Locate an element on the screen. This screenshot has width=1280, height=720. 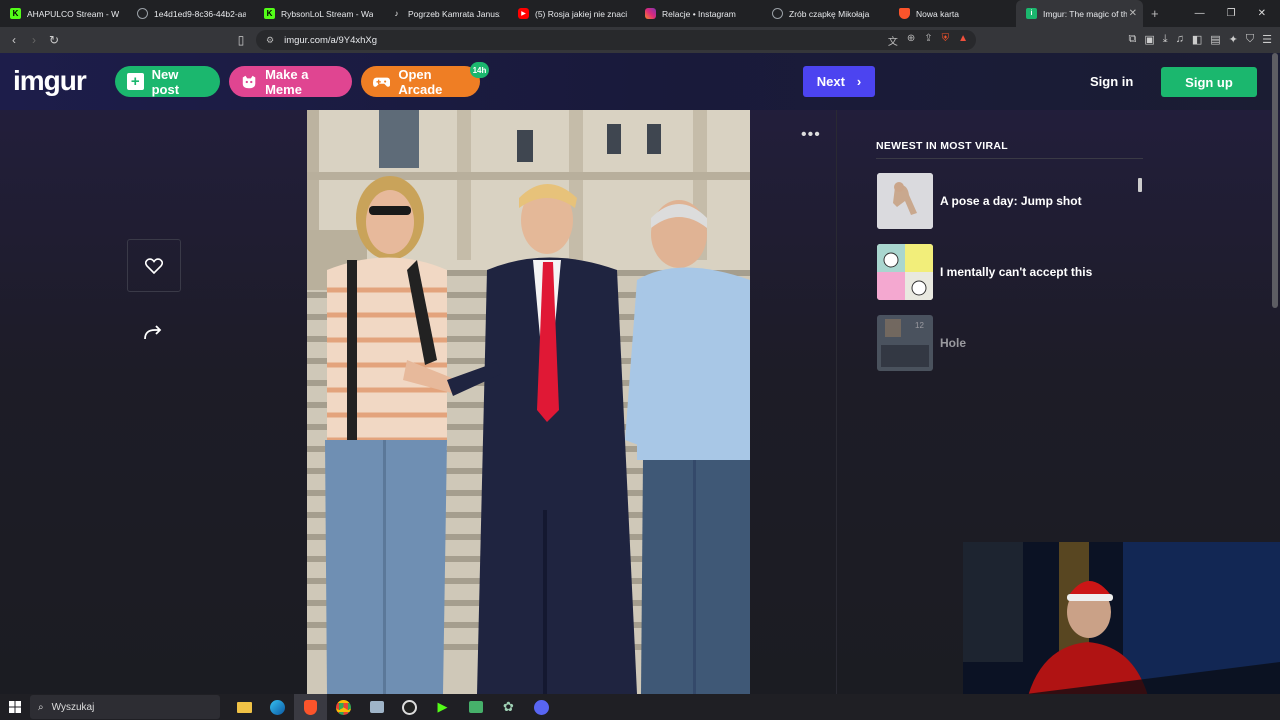
favorite-button is located at coordinates (154, 265).